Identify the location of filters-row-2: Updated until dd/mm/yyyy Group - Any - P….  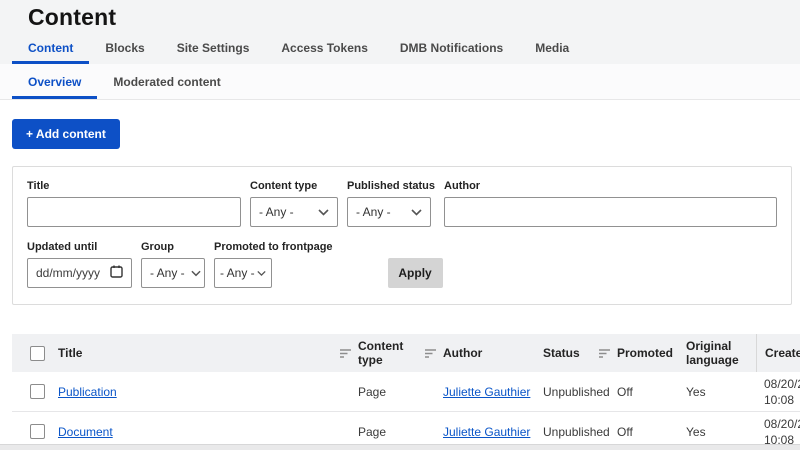
(402, 264).